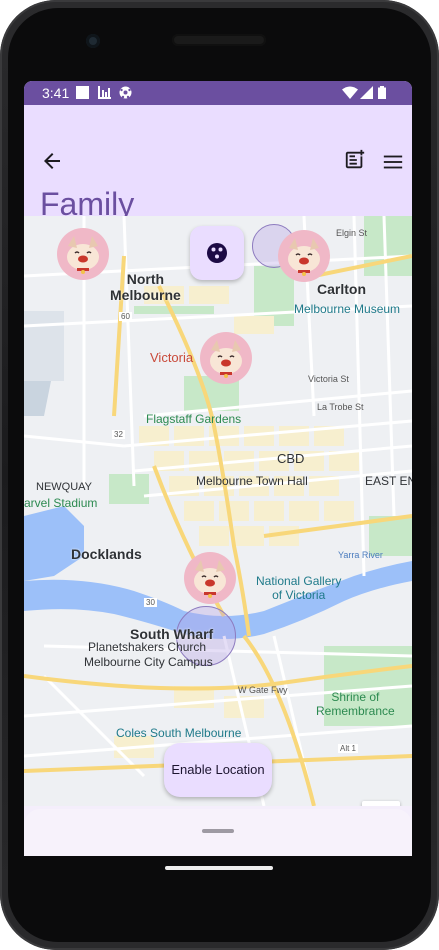 Image resolution: width=439 pixels, height=950 pixels. I want to click on label-east-en: EAST EN, so click(388, 481).